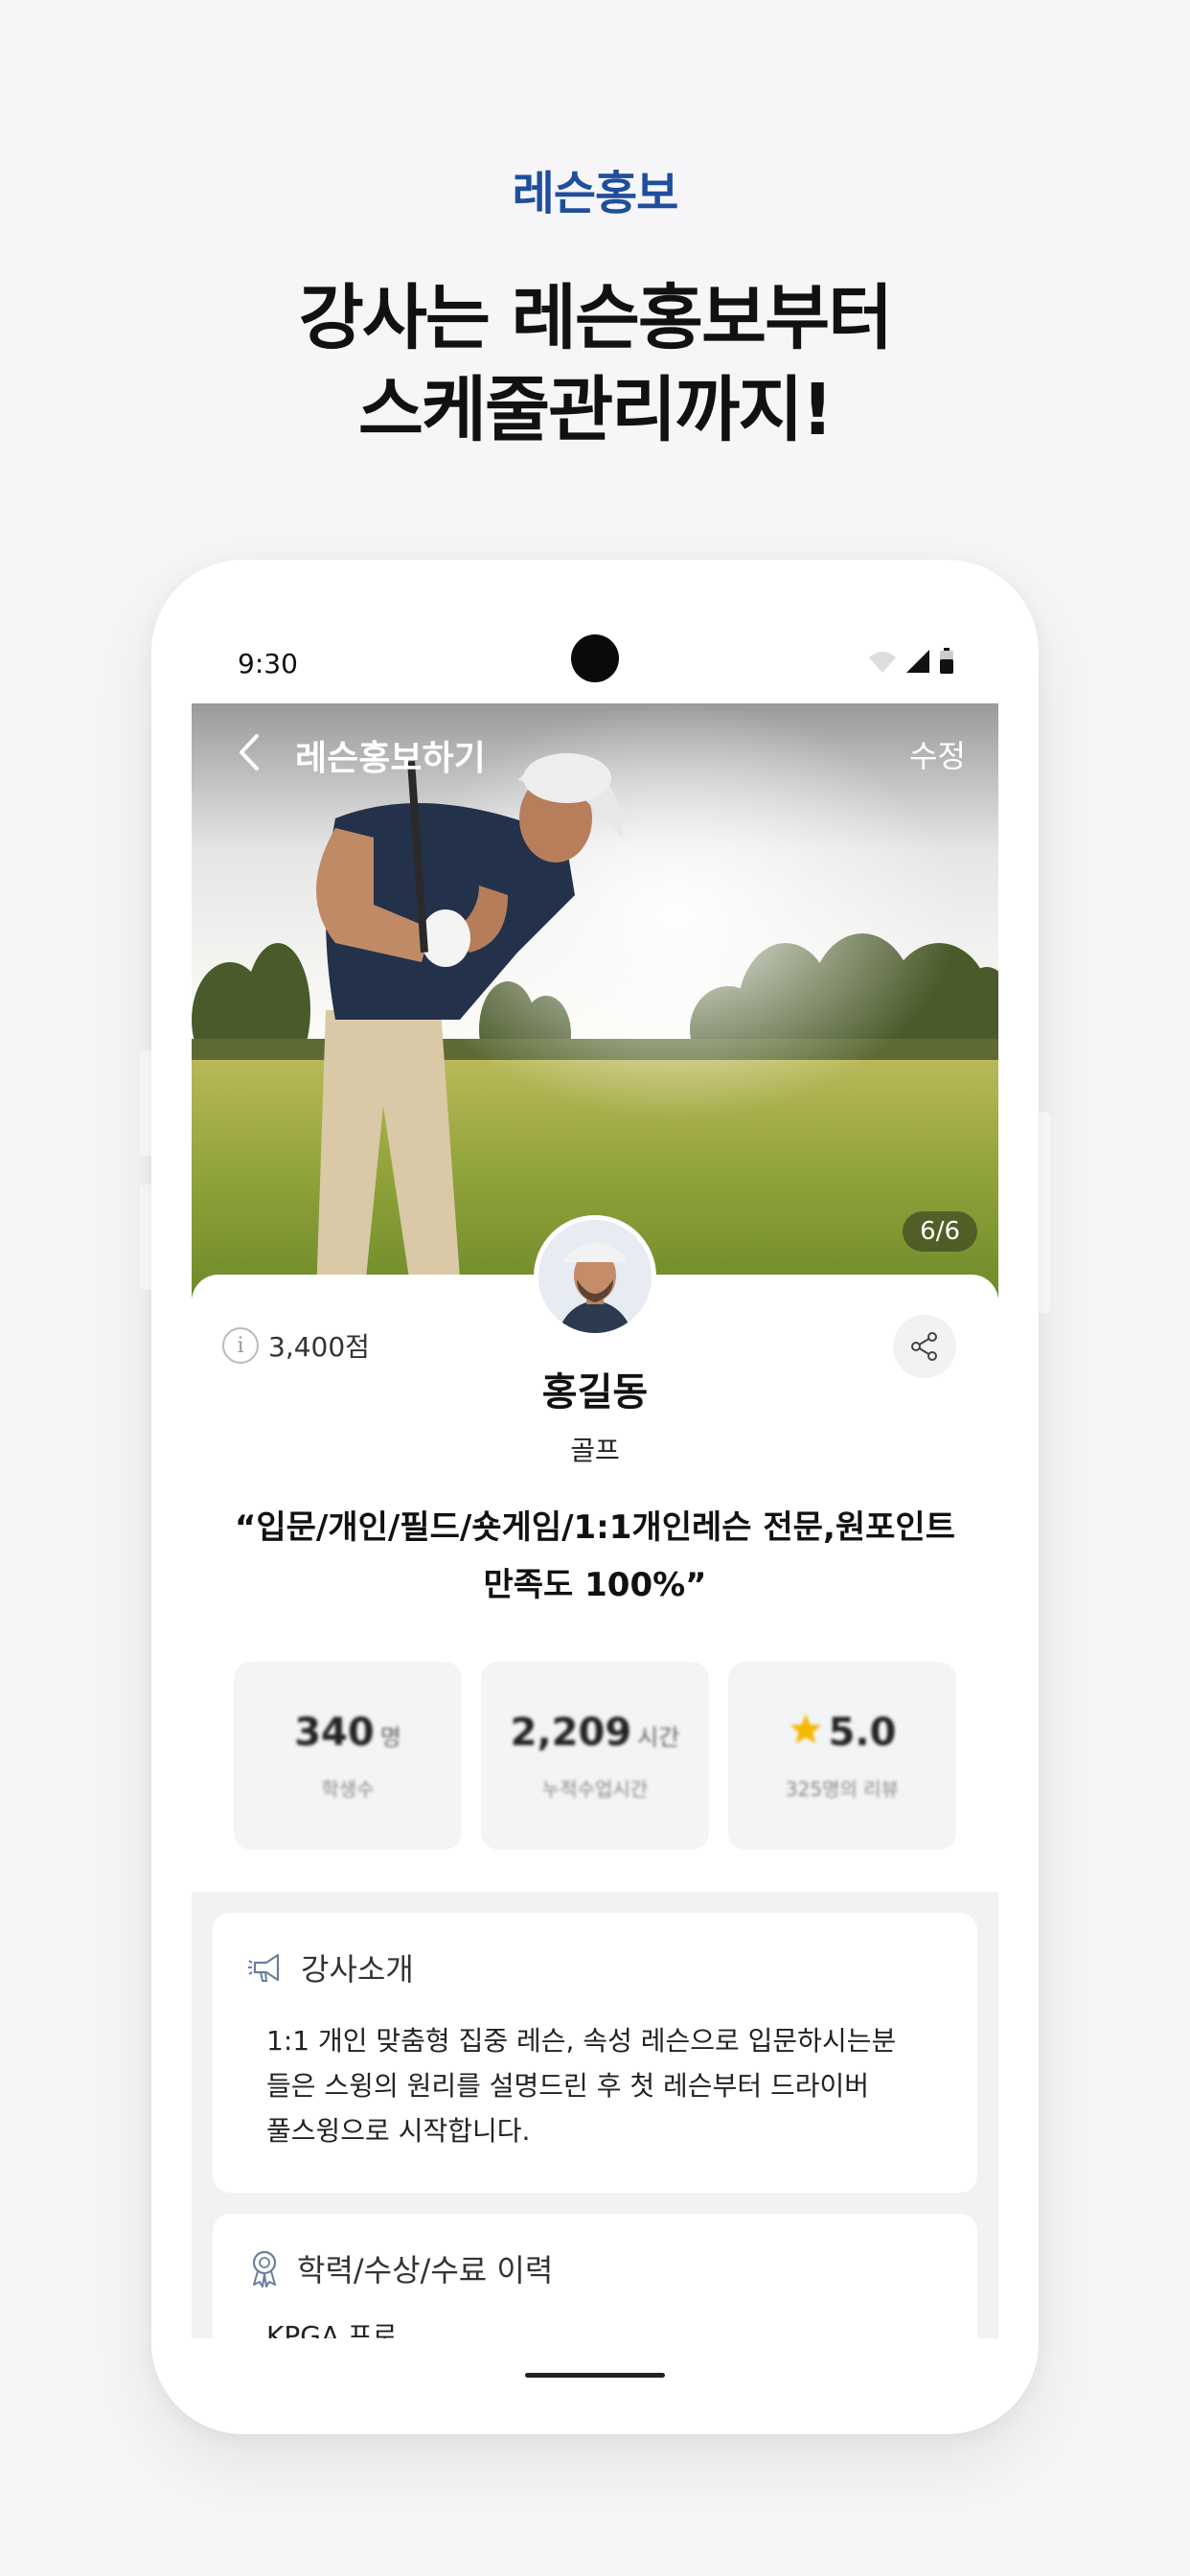  I want to click on stats-row: 340 명 학생수 2,209 시간 누적수업시간 5.0 325명의 리뷰, so click(595, 1756).